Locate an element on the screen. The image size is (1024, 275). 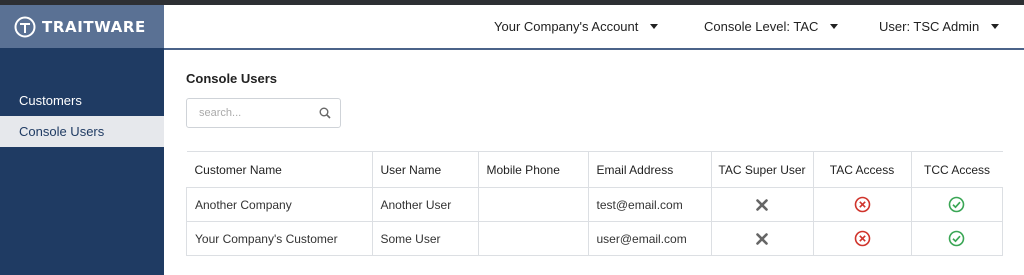
brand-name: TRAITWARE is located at coordinates (94, 26).